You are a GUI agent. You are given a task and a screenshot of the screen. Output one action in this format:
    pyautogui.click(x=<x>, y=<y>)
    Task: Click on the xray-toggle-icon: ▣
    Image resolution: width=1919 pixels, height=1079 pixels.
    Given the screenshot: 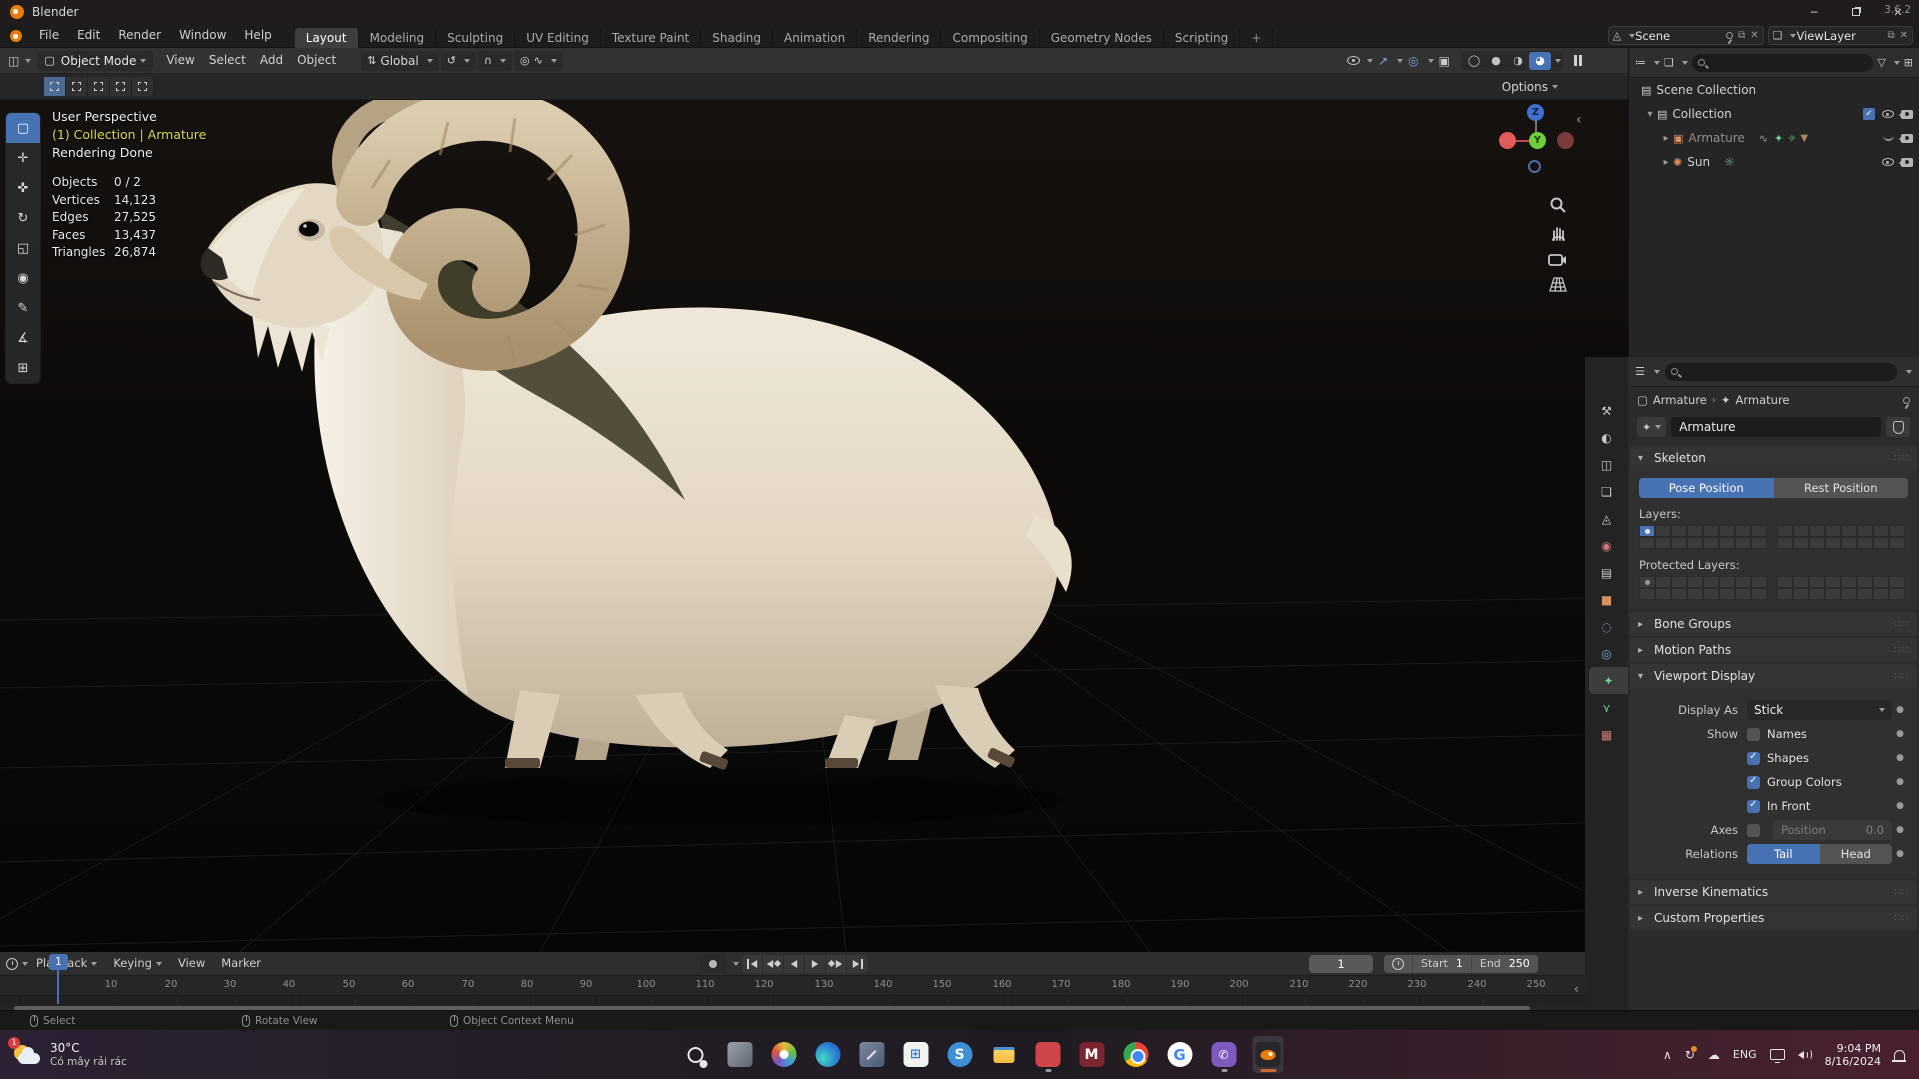 What is the action you would take?
    pyautogui.click(x=1444, y=61)
    